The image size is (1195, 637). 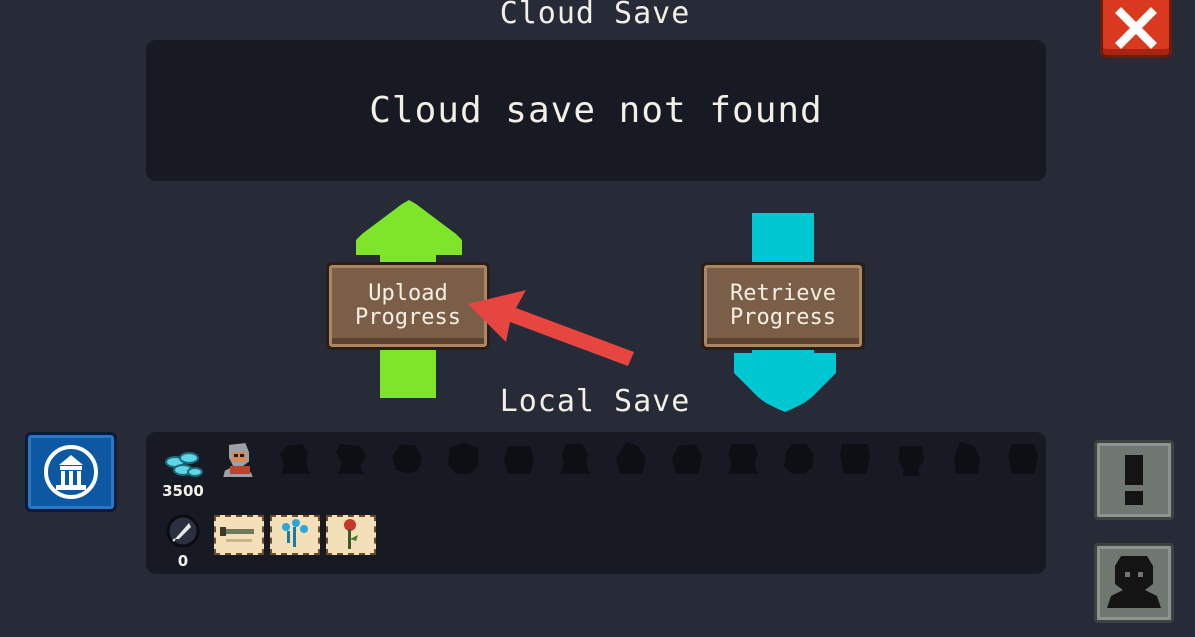 I want to click on feather-icon, so click(x=183, y=531).